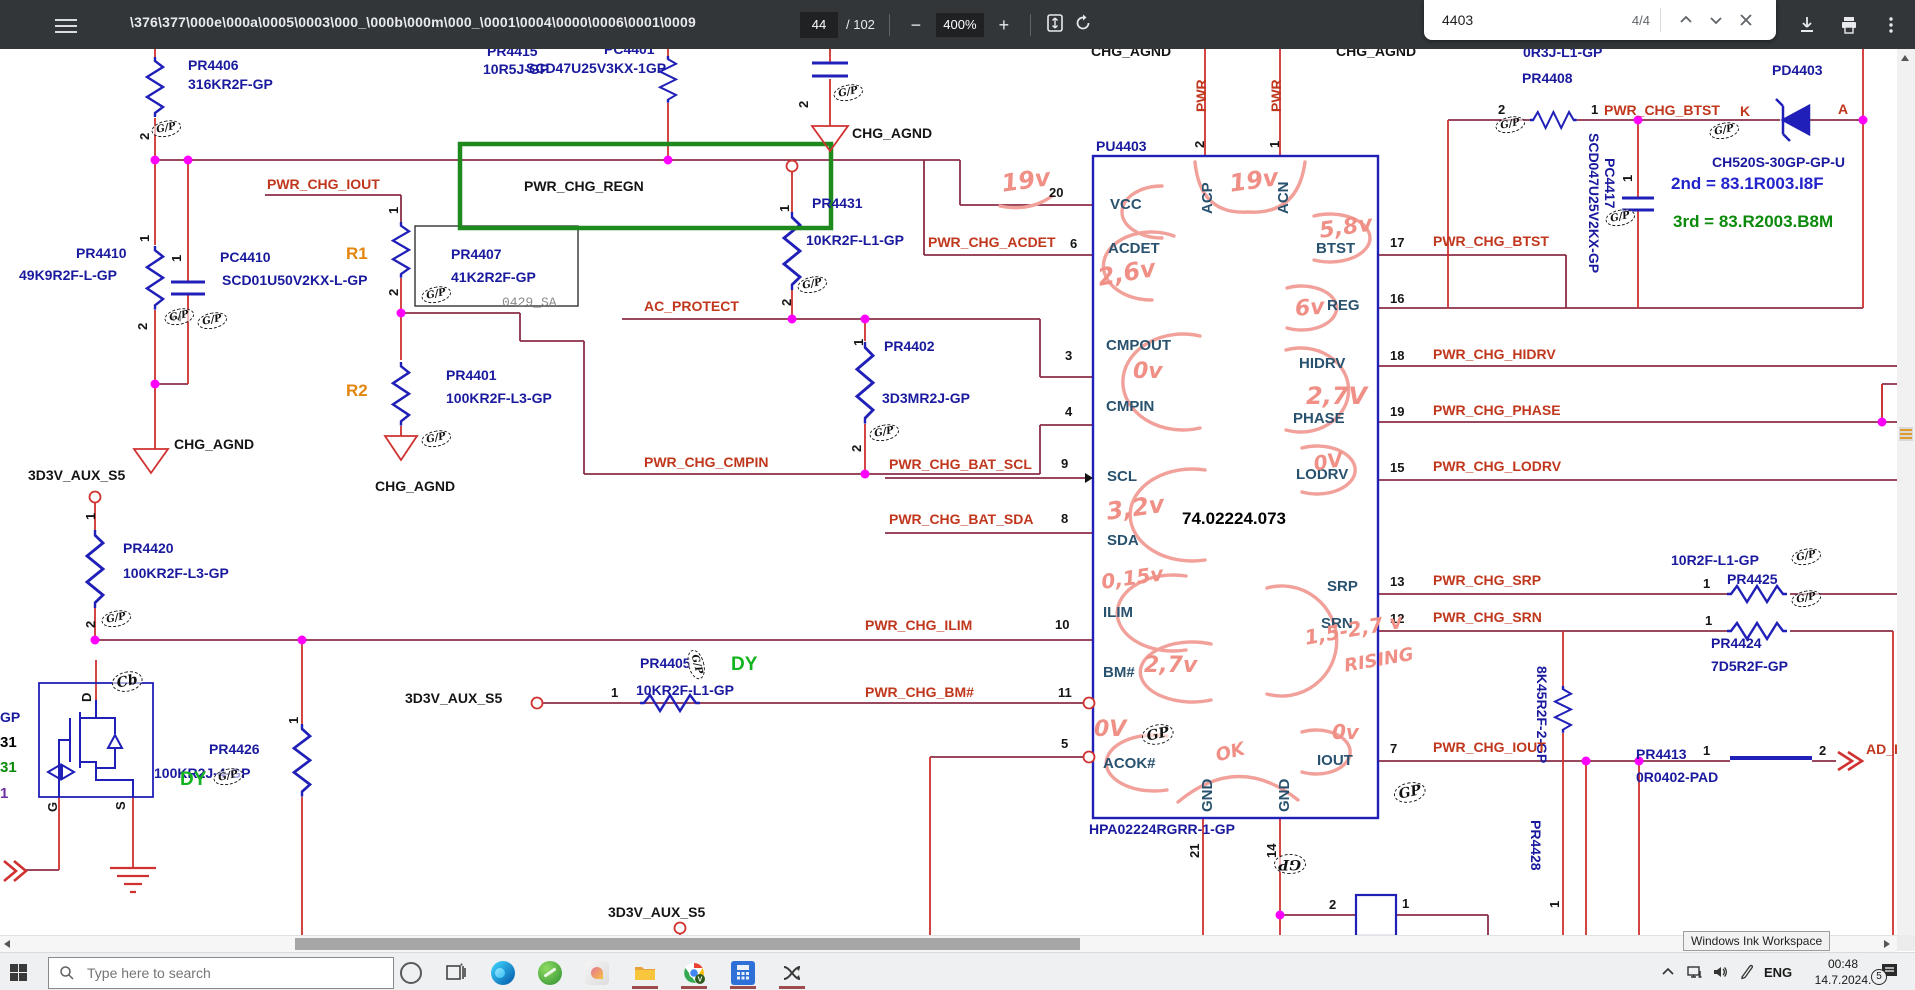 The width and height of the screenshot is (1915, 990). I want to click on horizontal-scrollbar, so click(948, 943).